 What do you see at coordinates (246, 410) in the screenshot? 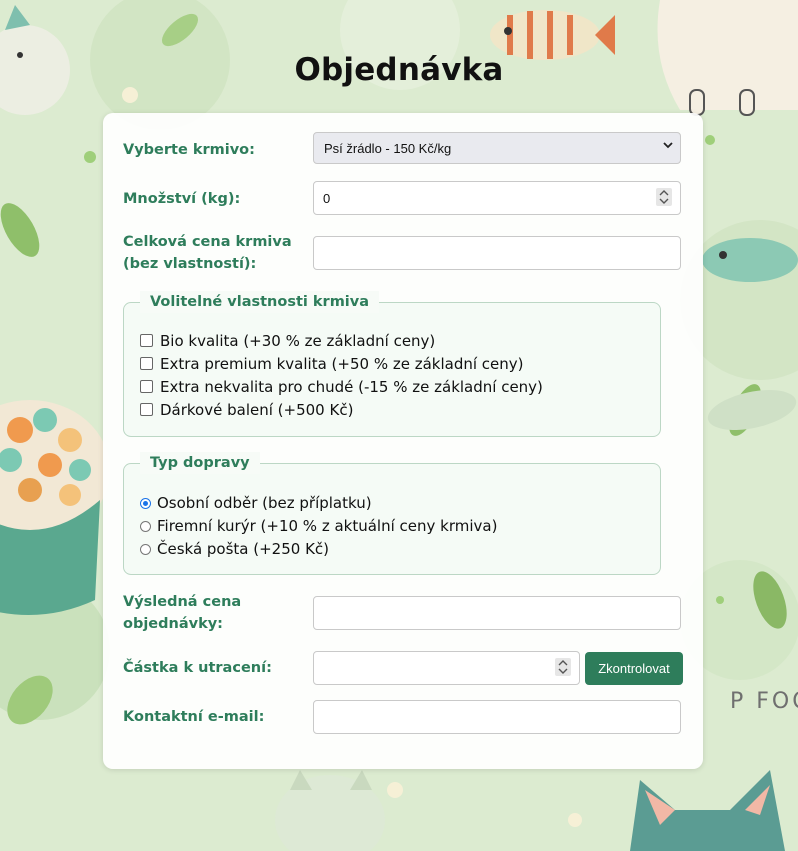
I see `property-option-gift: Dárkové balení (+500 Kč)` at bounding box center [246, 410].